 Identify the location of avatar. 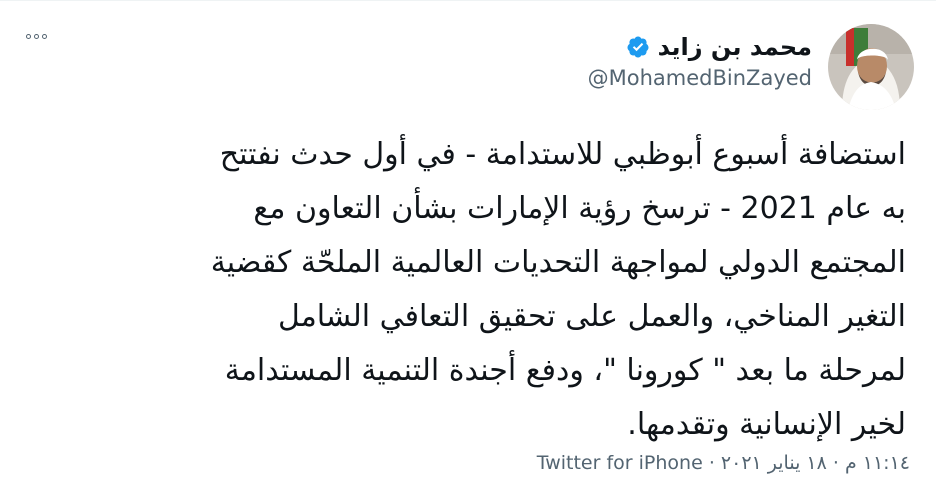
(871, 67).